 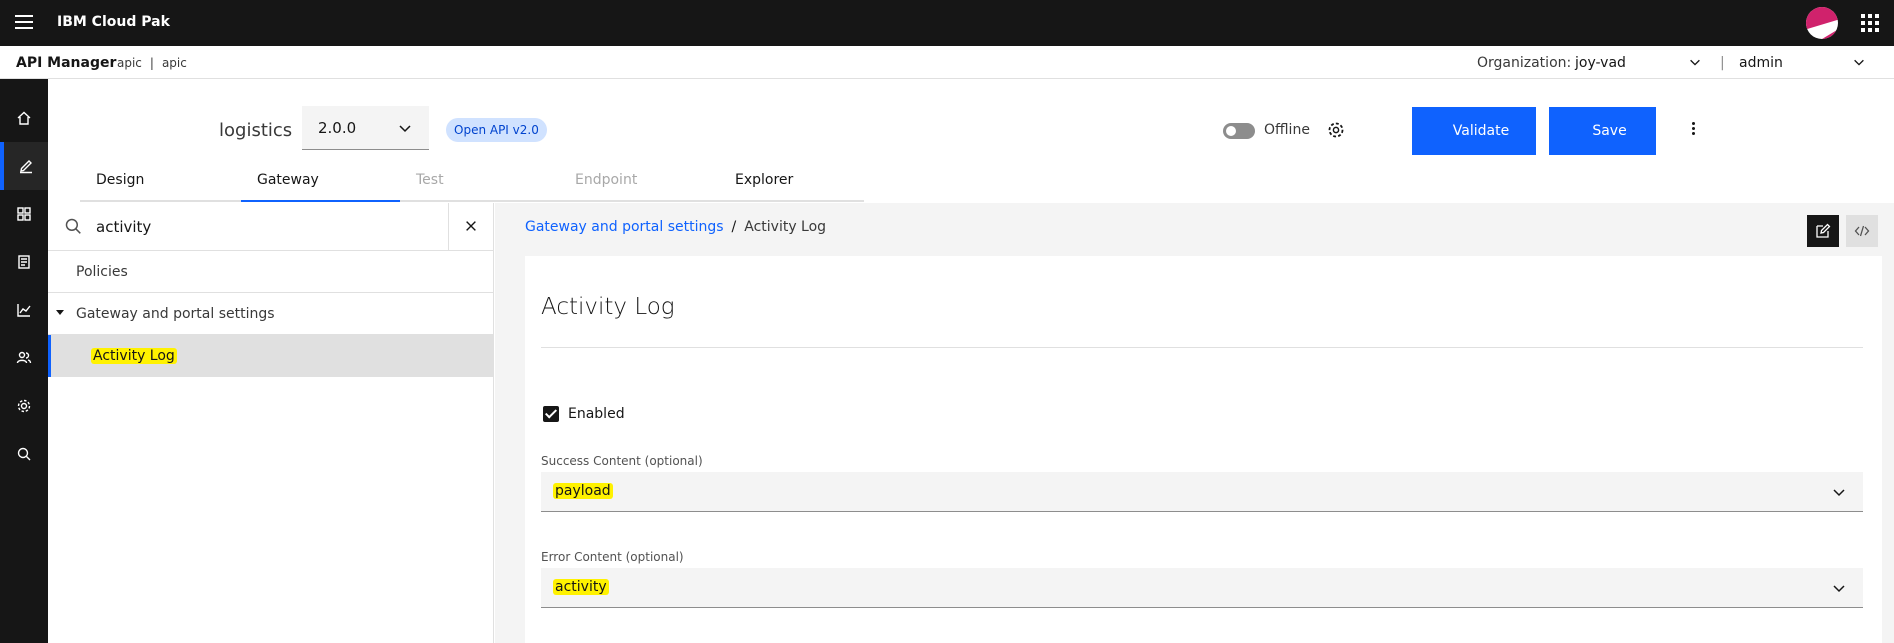 What do you see at coordinates (1287, 130) in the screenshot?
I see `offline-label: Offline` at bounding box center [1287, 130].